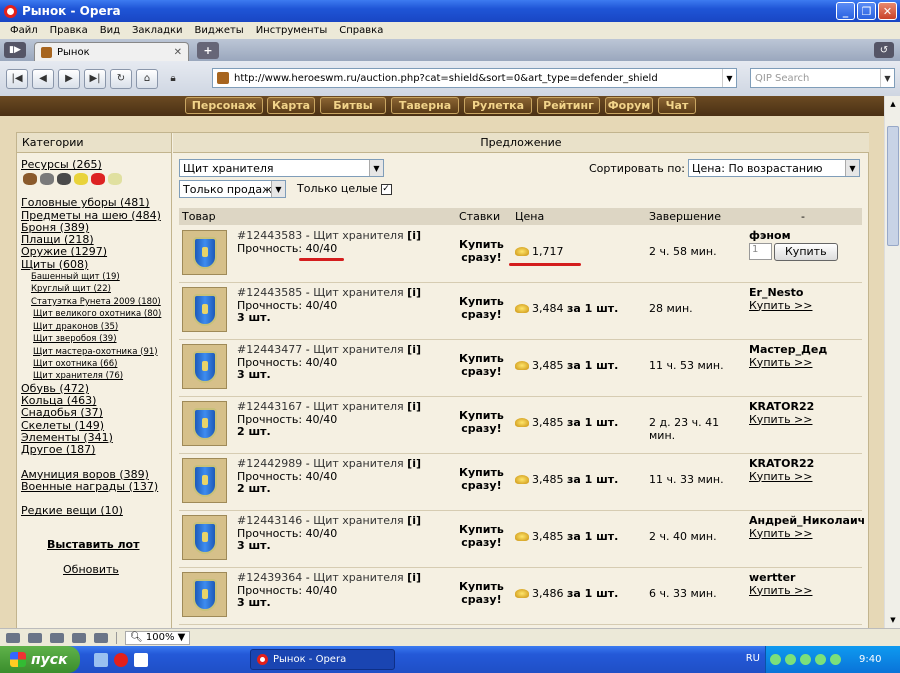  I want to click on subcategory-runet-statuette: Статуэтка Рунета 2009 (180), so click(91, 302).